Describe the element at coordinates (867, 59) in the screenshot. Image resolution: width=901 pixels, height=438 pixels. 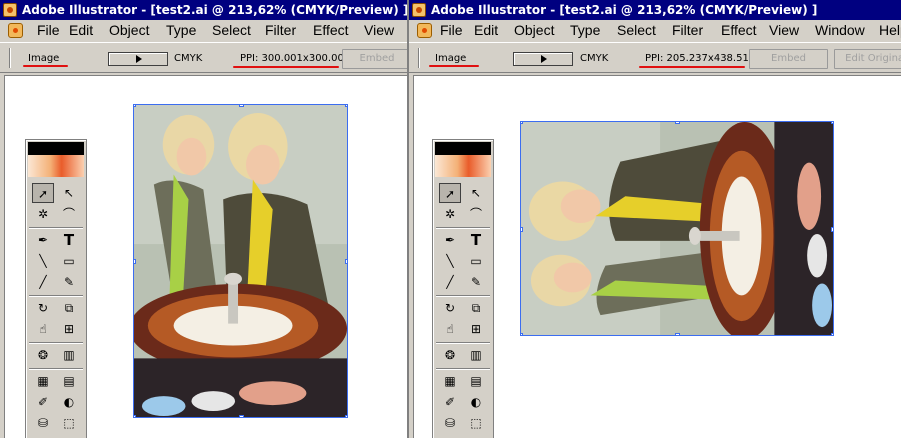
I see `edit-original-button: Edit Original` at that location.